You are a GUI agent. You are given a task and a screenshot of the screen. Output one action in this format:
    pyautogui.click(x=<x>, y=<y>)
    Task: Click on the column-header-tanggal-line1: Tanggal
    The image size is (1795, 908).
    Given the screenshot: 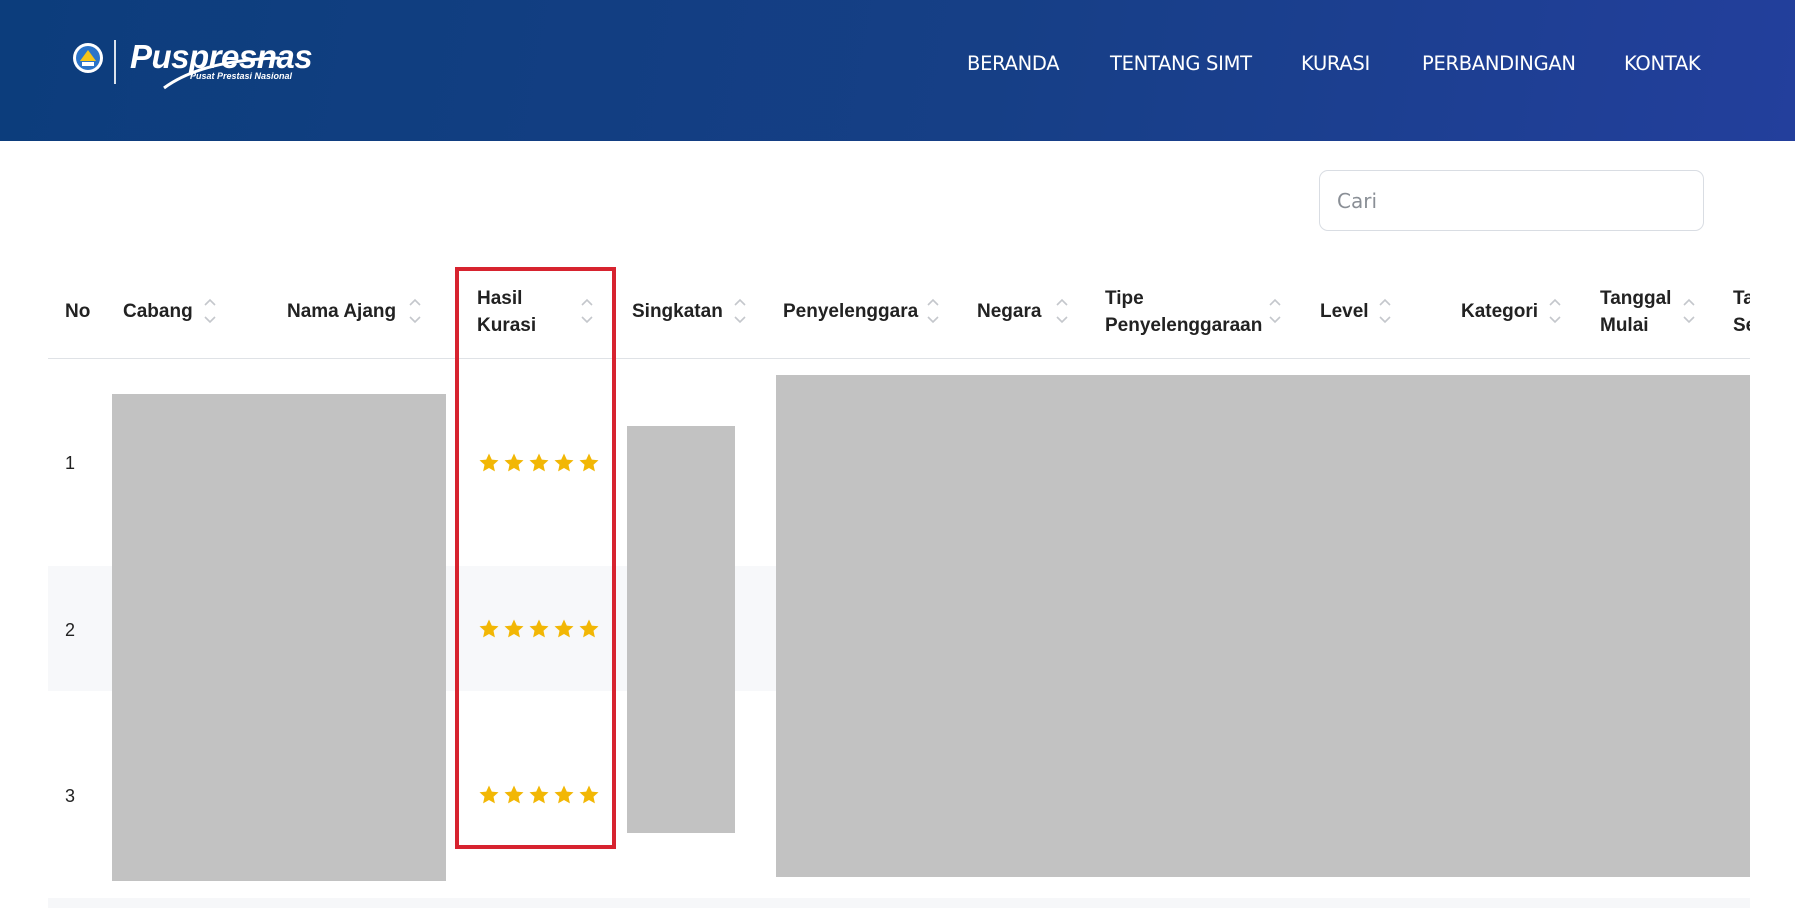 What is the action you would take?
    pyautogui.click(x=1636, y=298)
    